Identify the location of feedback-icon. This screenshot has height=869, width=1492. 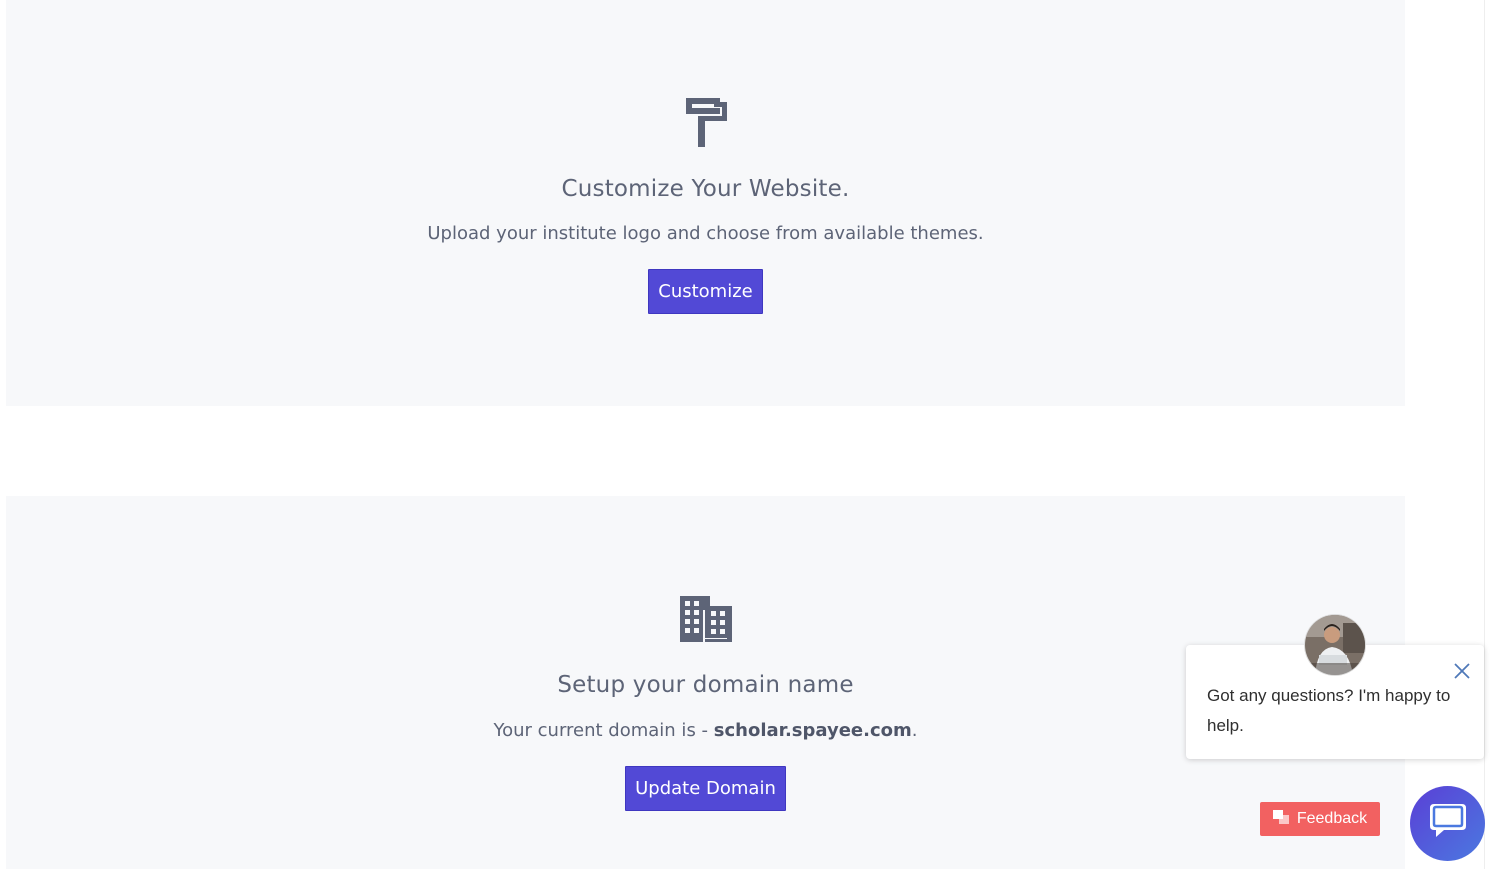
(1280, 819).